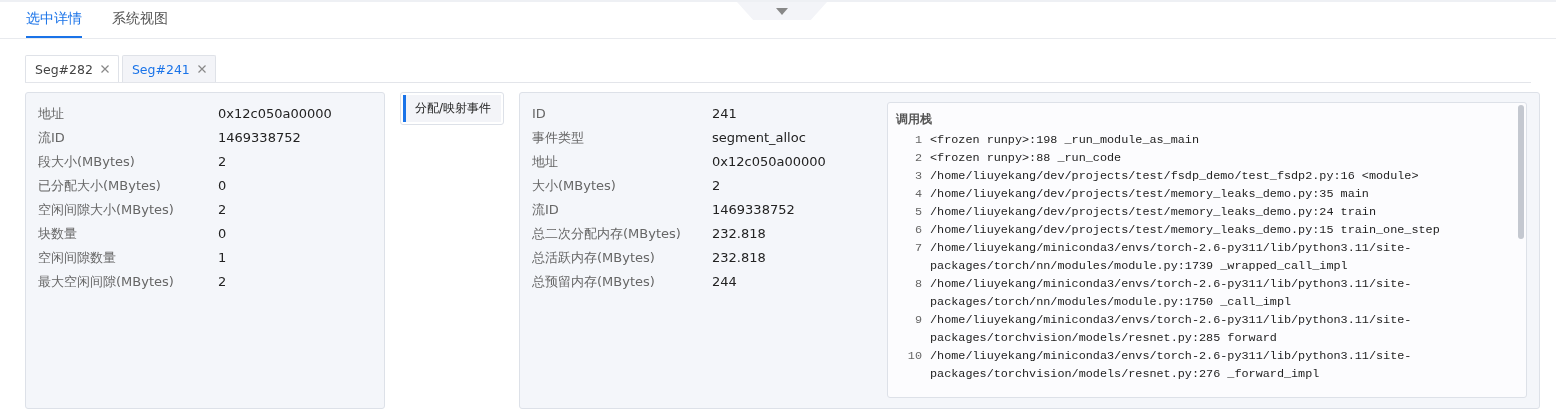  Describe the element at coordinates (918, 284) in the screenshot. I see `line-number: 8` at that location.